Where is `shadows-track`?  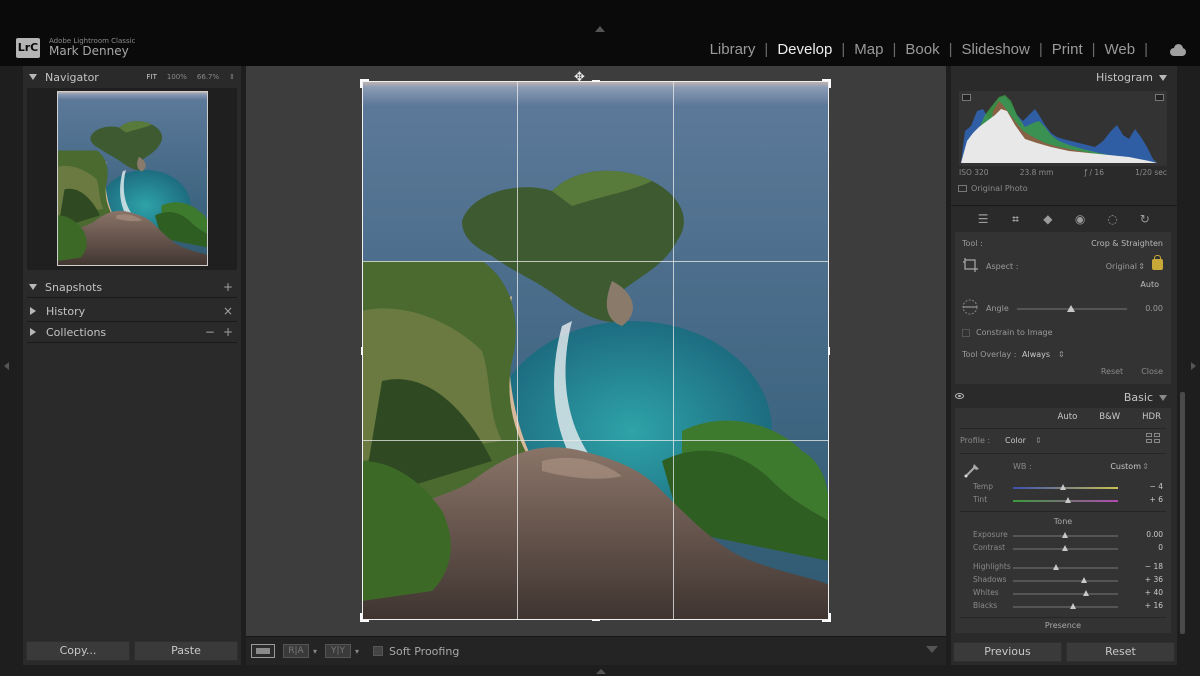 shadows-track is located at coordinates (1065, 581).